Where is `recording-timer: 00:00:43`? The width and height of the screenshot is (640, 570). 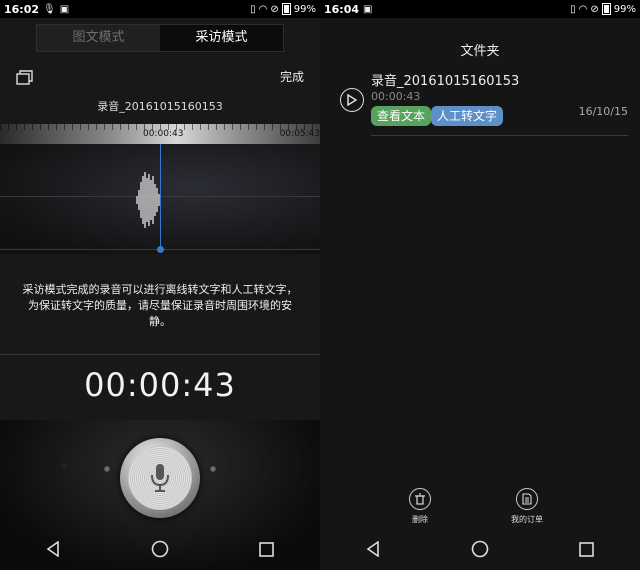 recording-timer: 00:00:43 is located at coordinates (160, 385).